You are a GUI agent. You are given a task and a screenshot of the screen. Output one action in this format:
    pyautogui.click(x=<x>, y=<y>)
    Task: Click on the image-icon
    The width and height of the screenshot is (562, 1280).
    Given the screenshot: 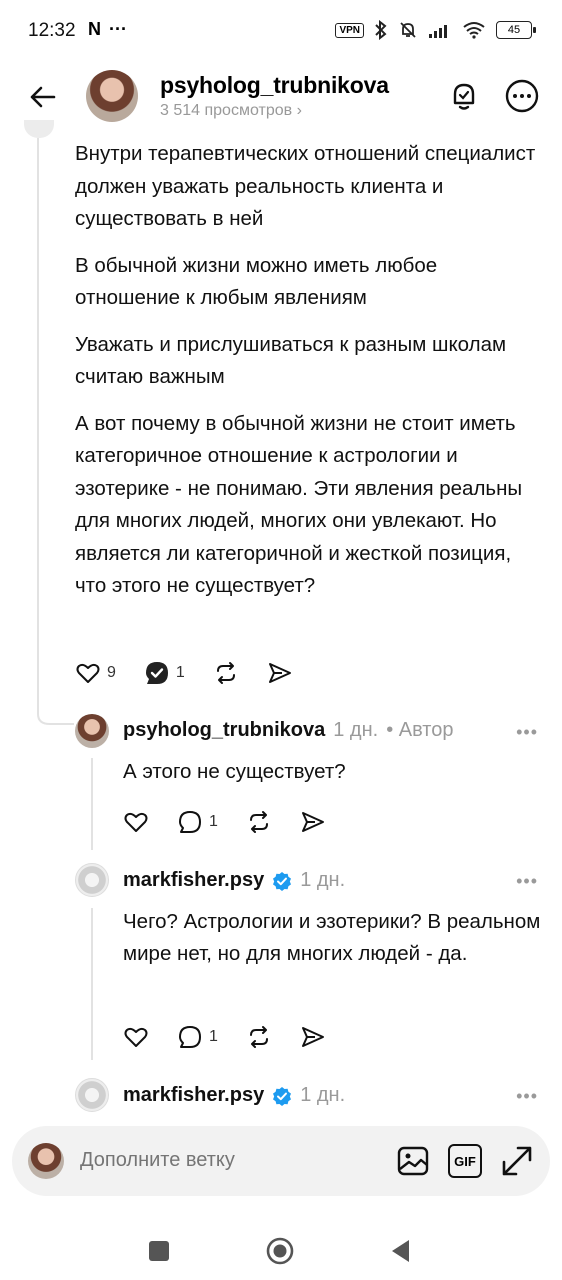 What is the action you would take?
    pyautogui.click(x=413, y=1161)
    